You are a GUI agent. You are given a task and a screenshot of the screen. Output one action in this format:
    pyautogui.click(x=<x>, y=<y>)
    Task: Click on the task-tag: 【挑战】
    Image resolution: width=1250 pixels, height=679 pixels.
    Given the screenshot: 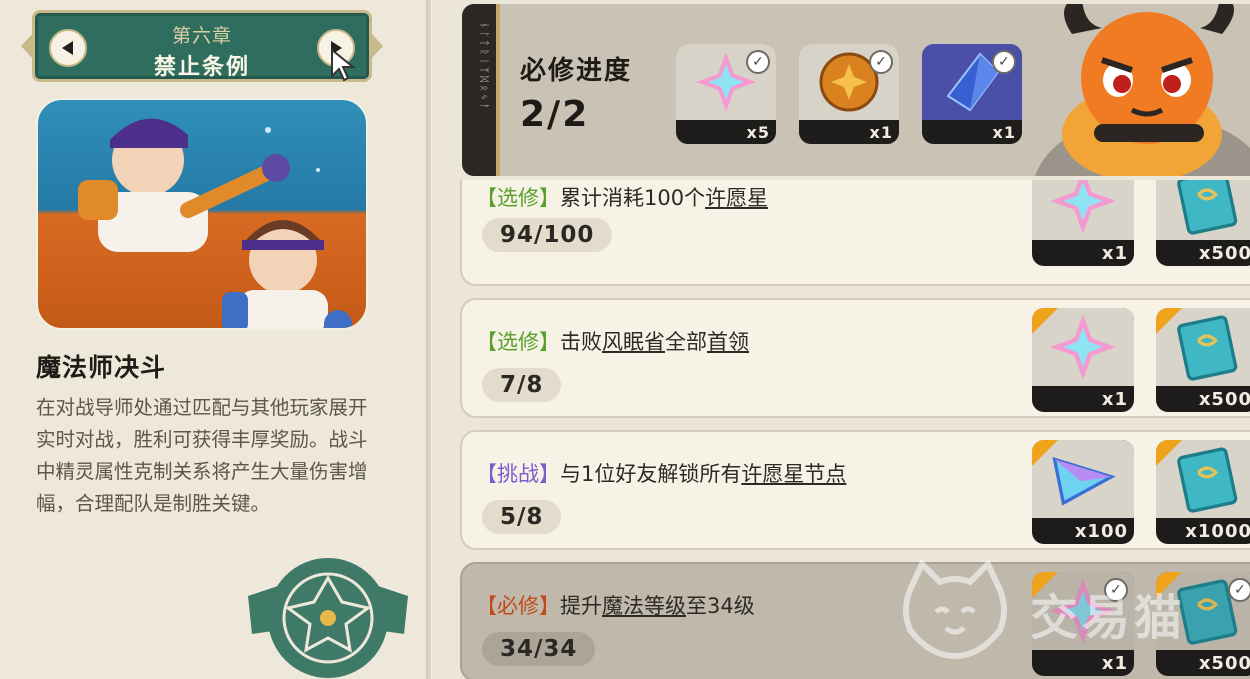 What is the action you would take?
    pyautogui.click(x=518, y=474)
    